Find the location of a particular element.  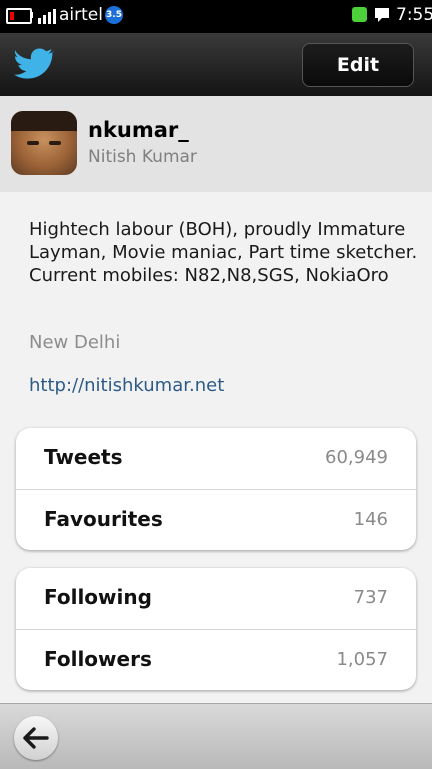

bottom-toolbar is located at coordinates (216, 736).